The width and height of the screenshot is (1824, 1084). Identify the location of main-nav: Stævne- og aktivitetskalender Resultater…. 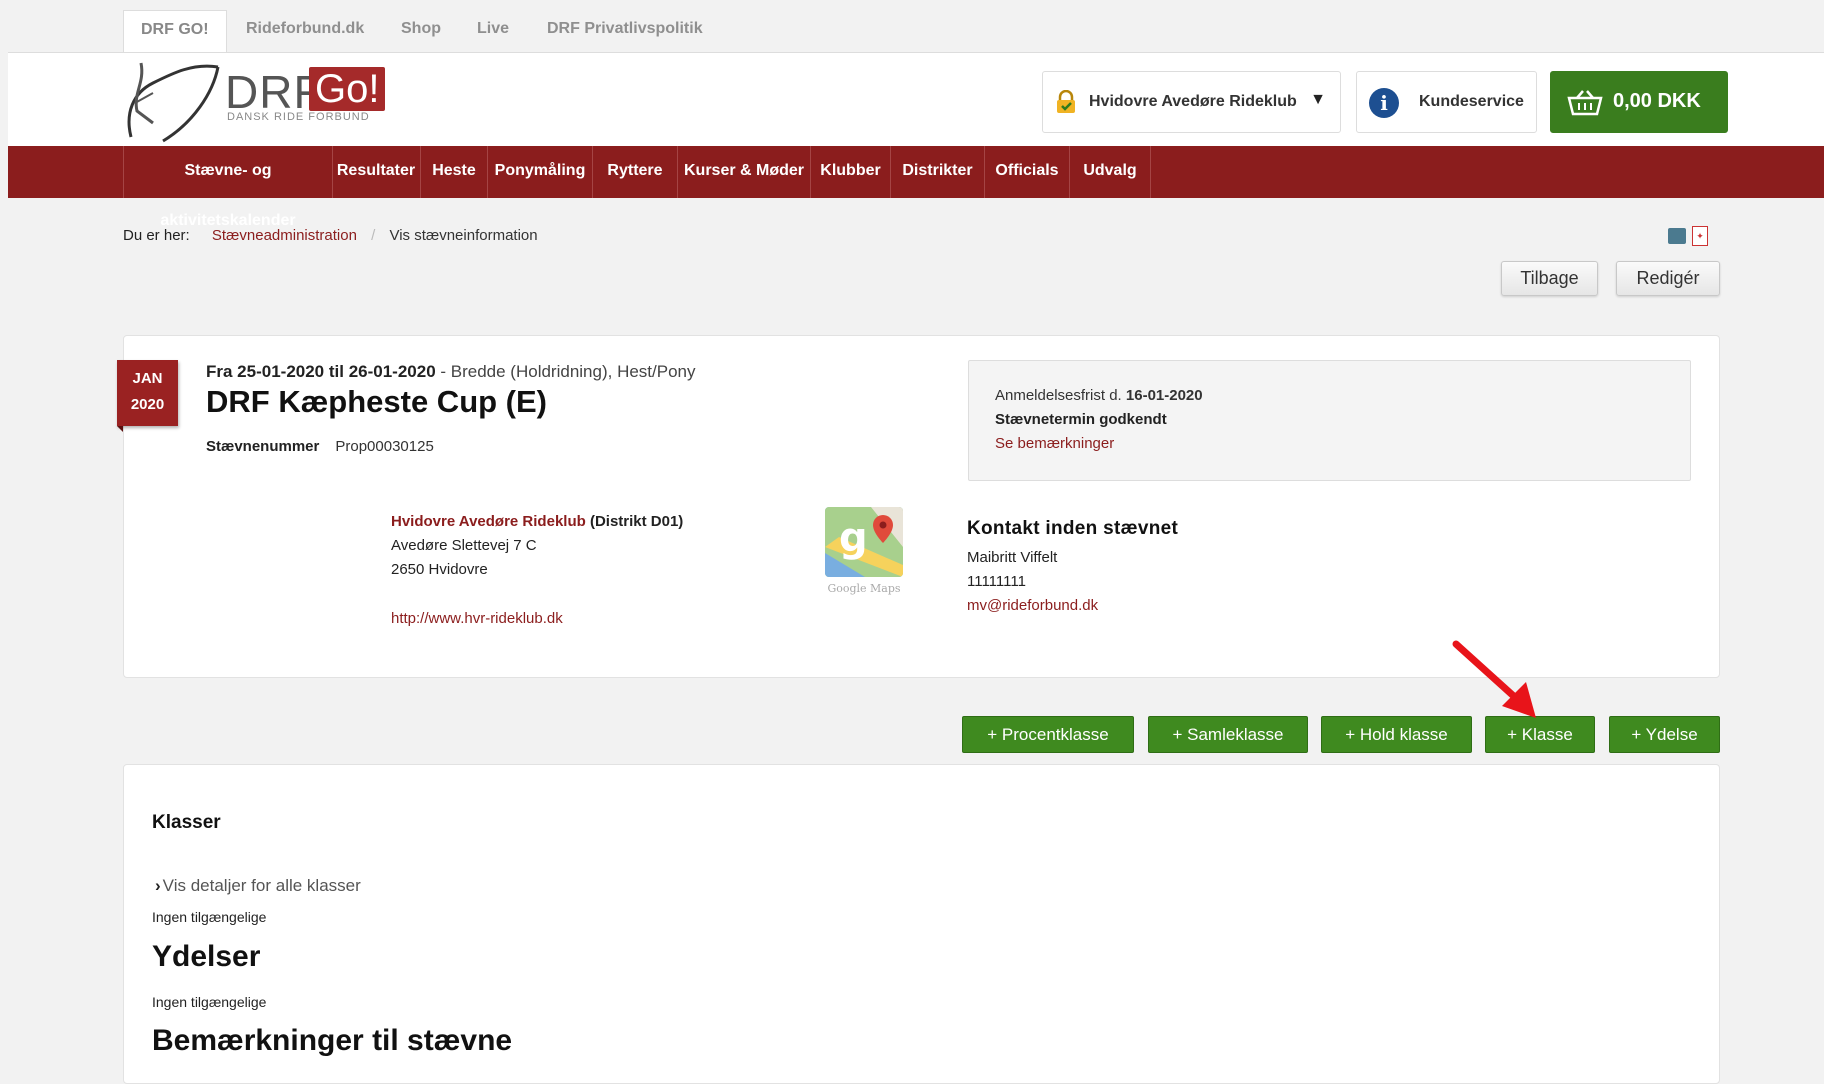
(916, 187).